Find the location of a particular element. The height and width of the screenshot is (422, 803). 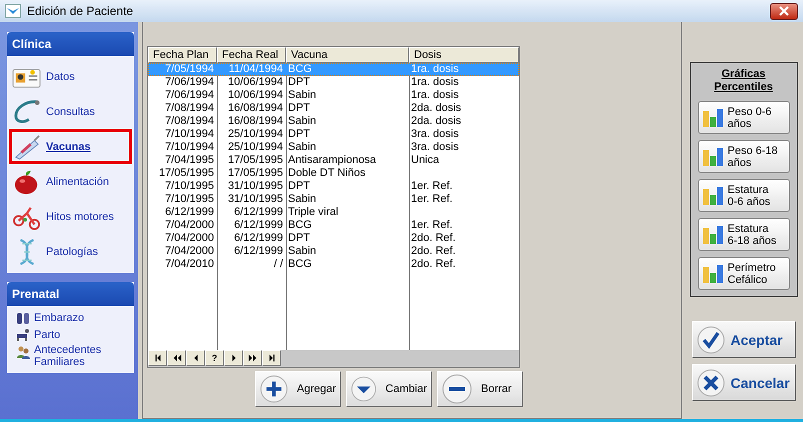

family-icon is located at coordinates (23, 352).